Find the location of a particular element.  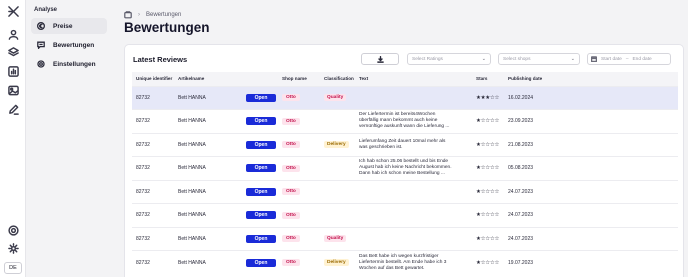

sidebar-item-einstellungen: Einstellungen is located at coordinates (69, 64).